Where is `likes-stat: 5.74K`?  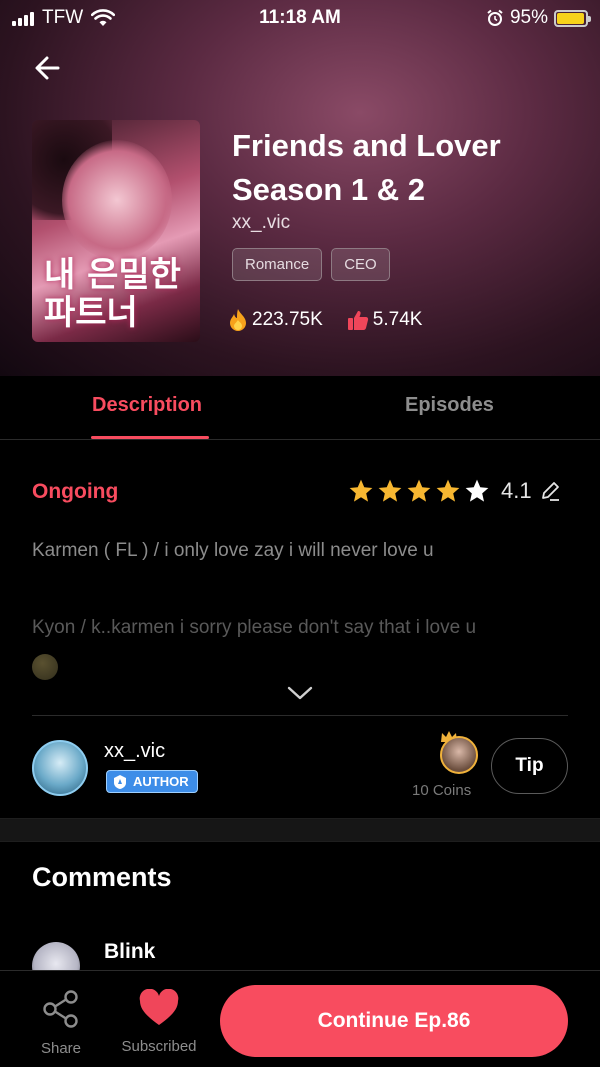
likes-stat: 5.74K is located at coordinates (385, 320).